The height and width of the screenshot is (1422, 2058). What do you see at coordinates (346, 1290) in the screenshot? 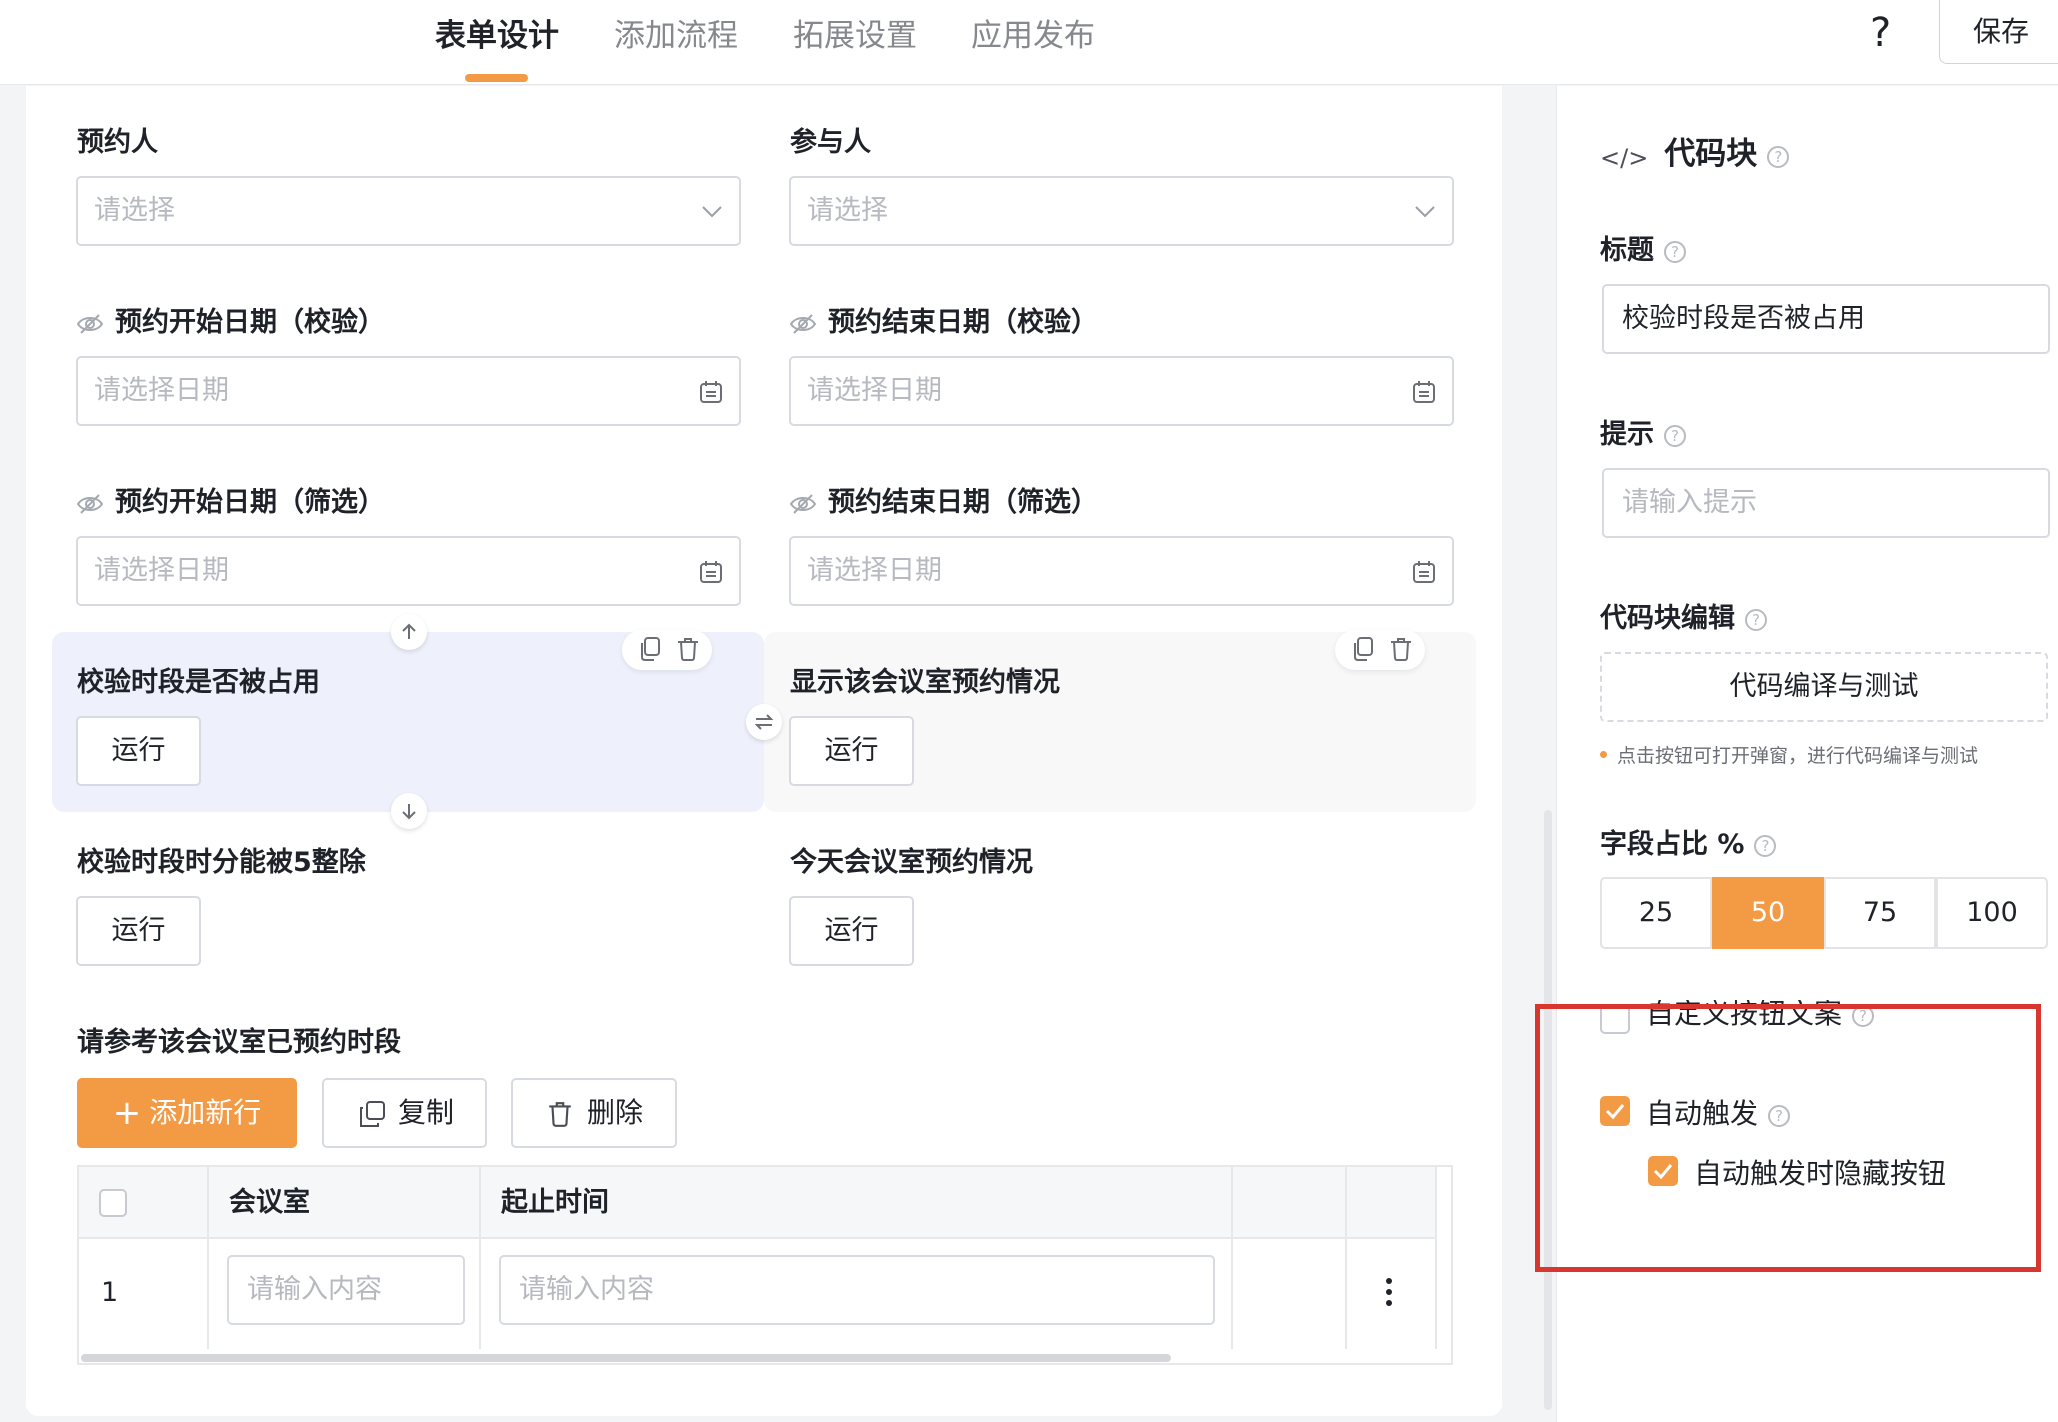
I see `room-input: 请输入内容` at bounding box center [346, 1290].